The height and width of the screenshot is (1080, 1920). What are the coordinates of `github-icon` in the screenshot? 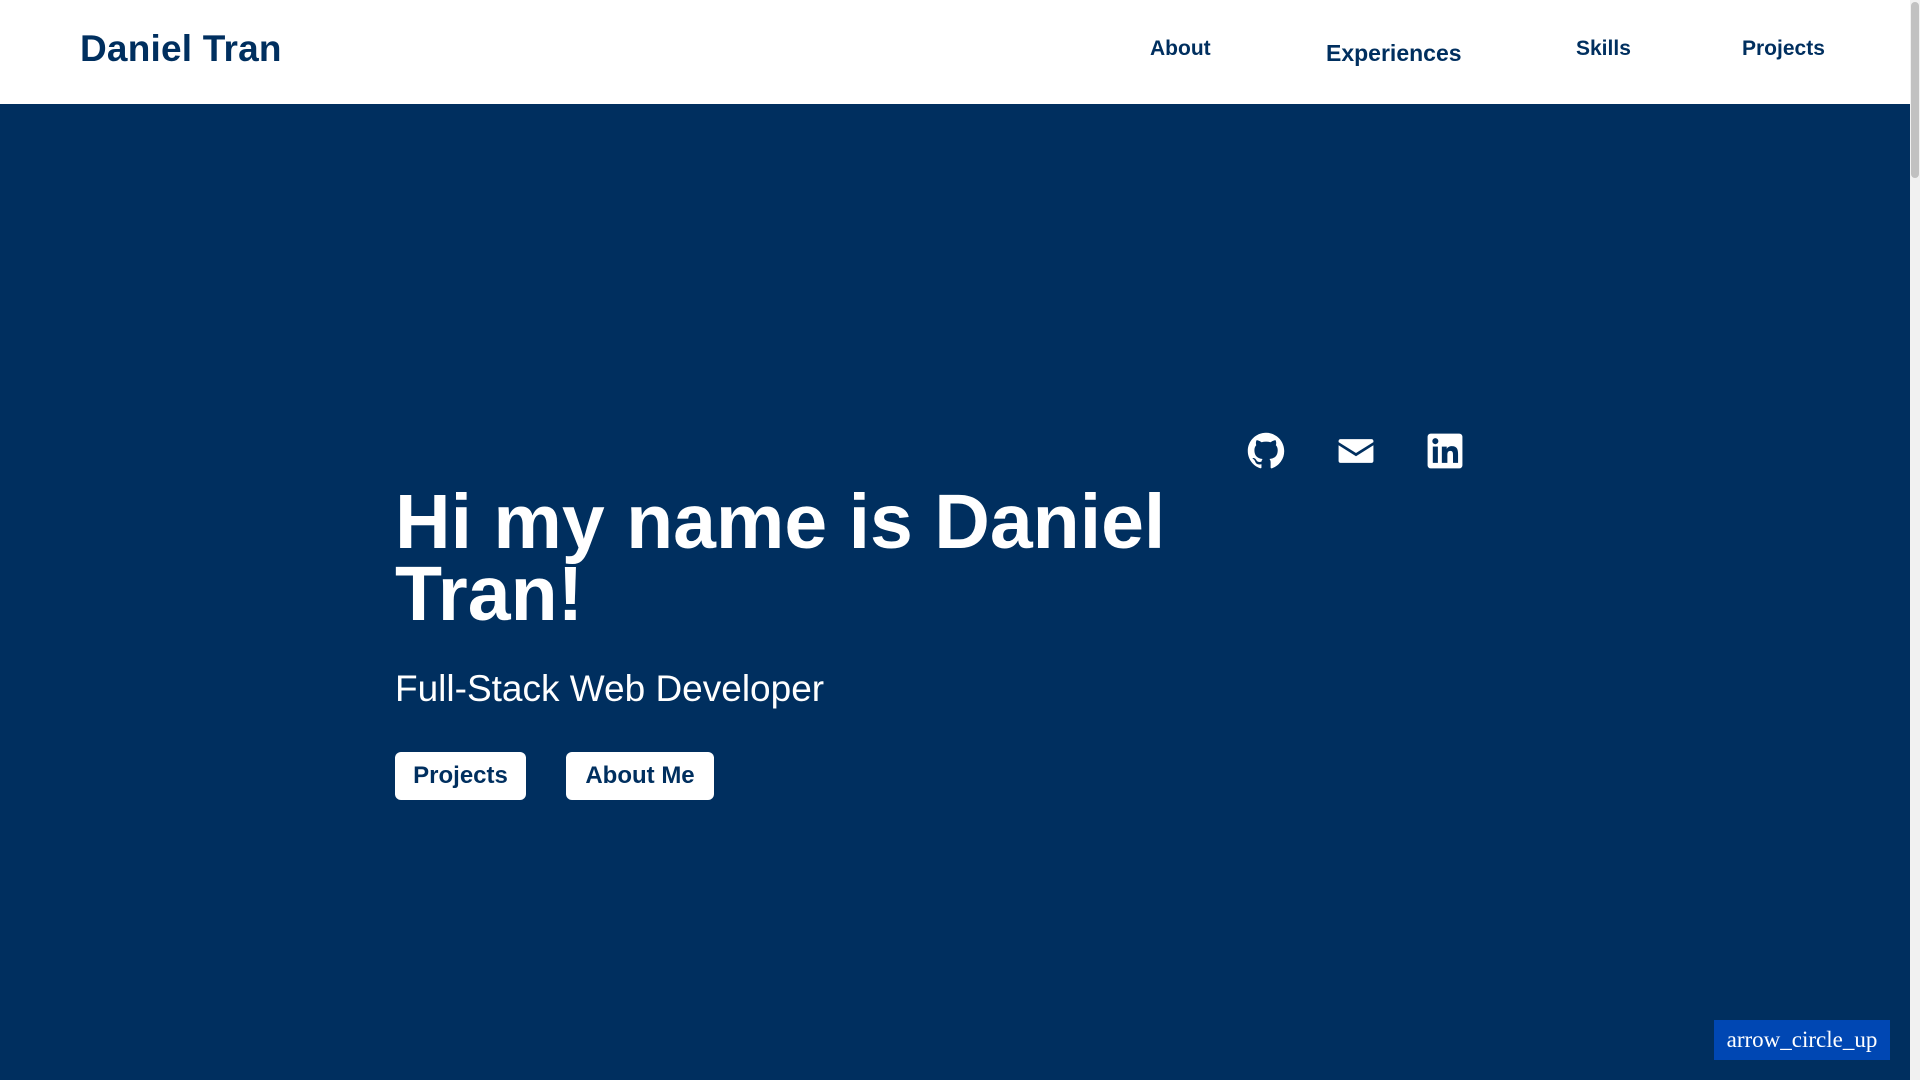 It's located at (1266, 451).